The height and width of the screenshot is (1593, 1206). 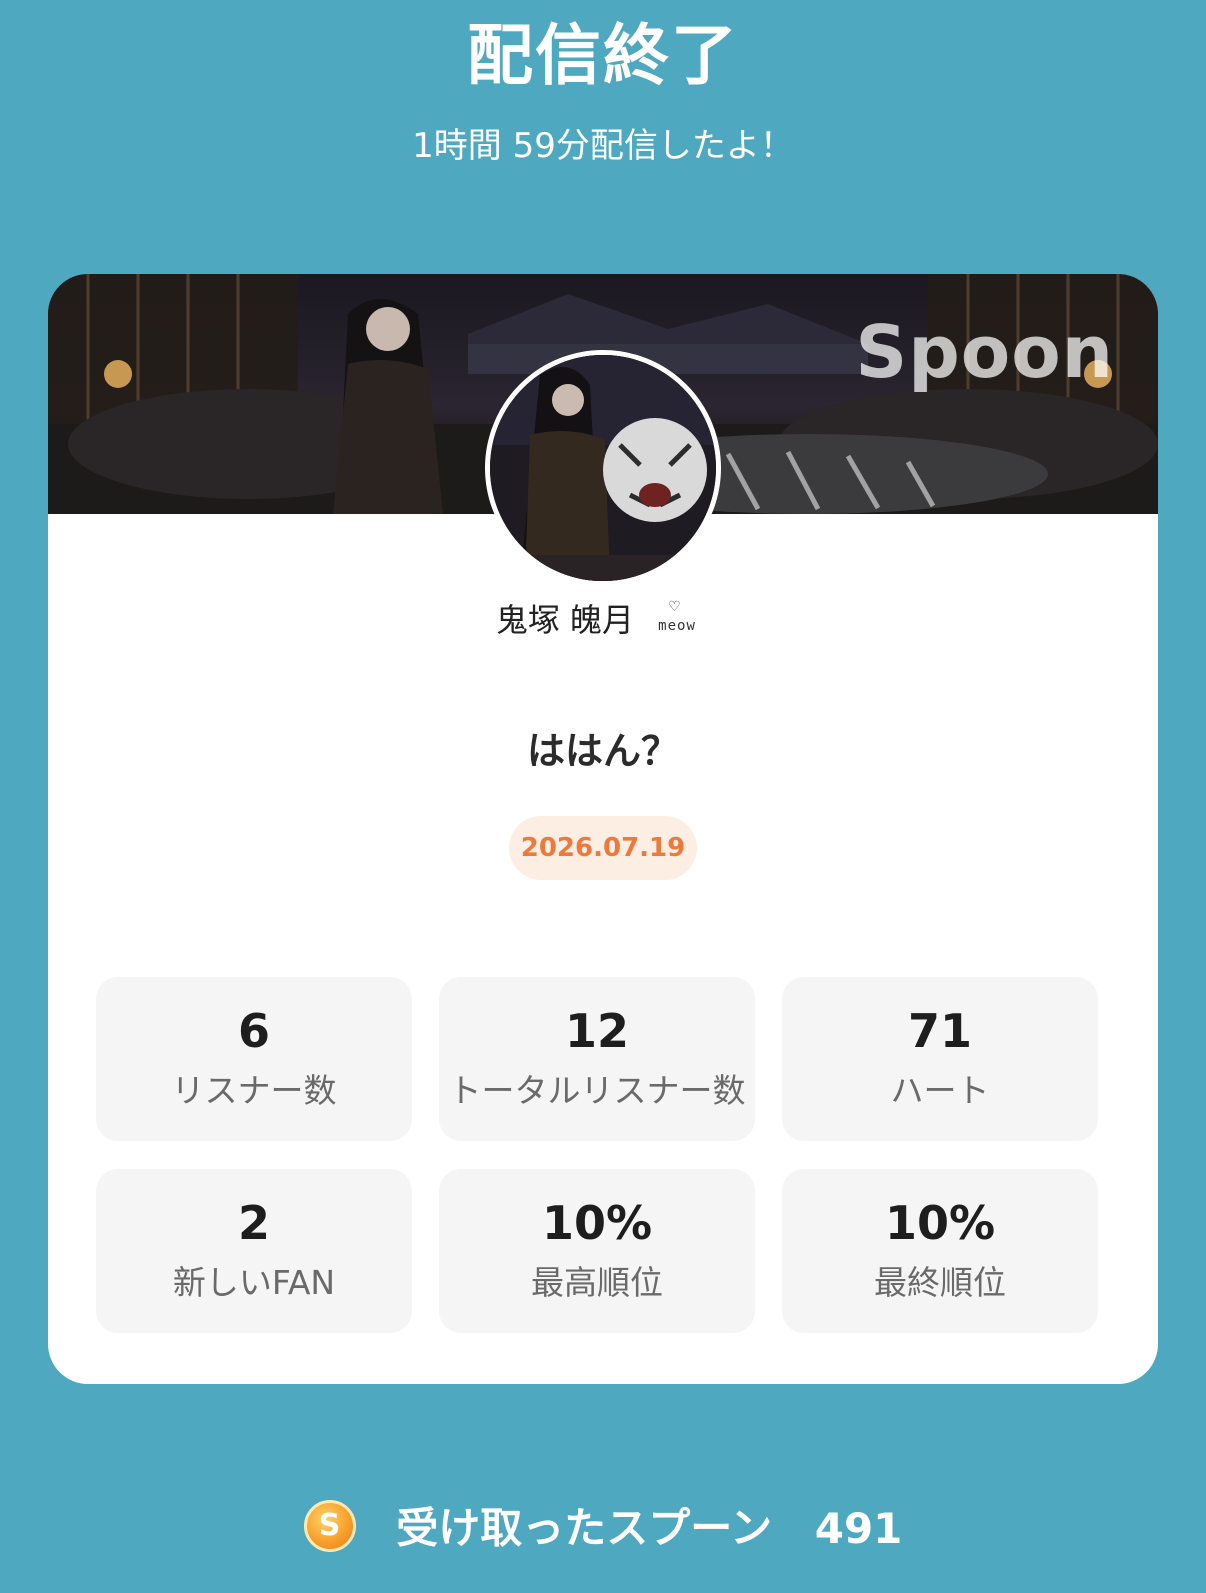 I want to click on stat-label: トータルリスナー数, so click(x=597, y=1090).